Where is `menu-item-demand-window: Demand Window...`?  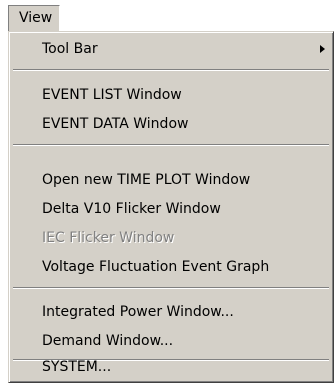 menu-item-demand-window: Demand Window... is located at coordinates (171, 341).